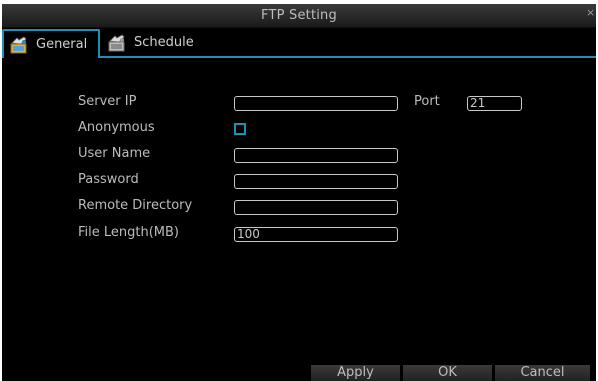  Describe the element at coordinates (240, 129) in the screenshot. I see `anonymous-checkbox` at that location.